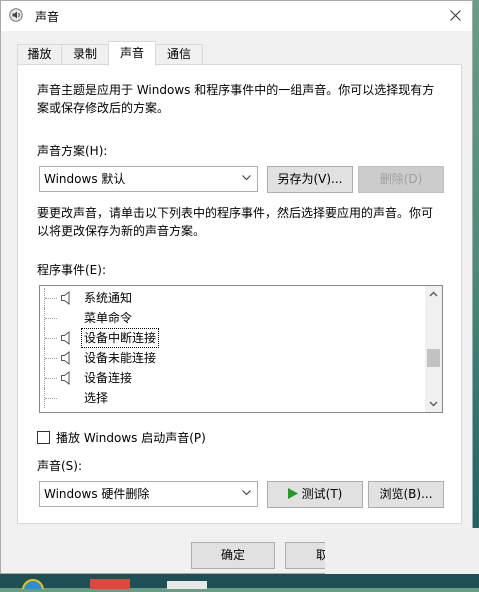 The height and width of the screenshot is (592, 479). I want to click on sound-app-icon, so click(16, 15).